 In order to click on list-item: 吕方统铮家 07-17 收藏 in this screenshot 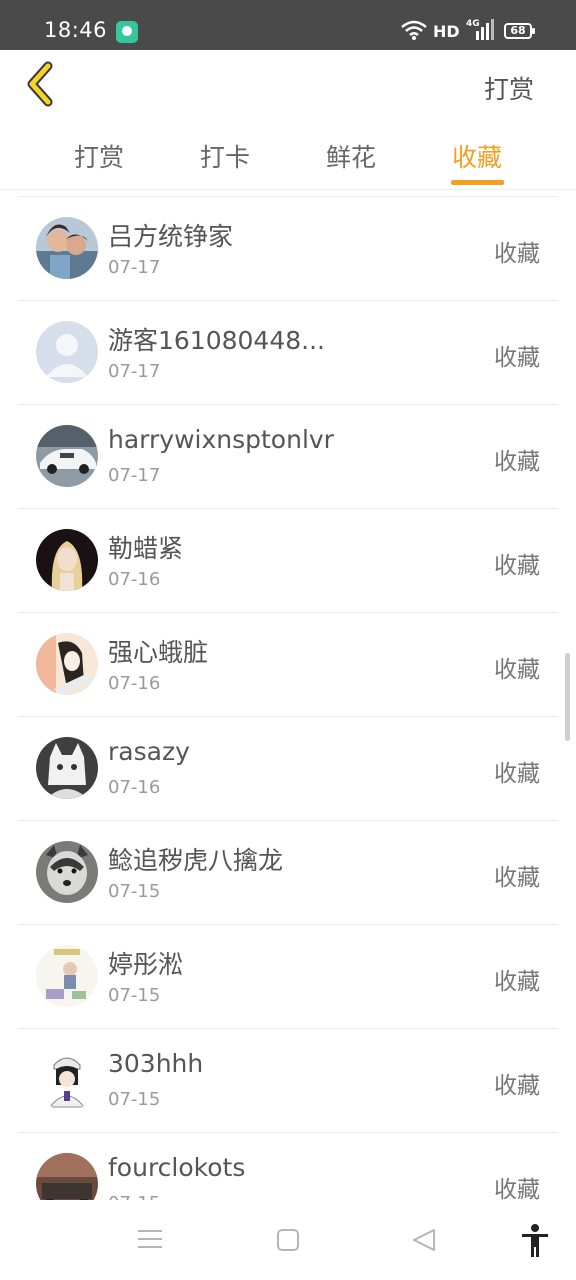, I will do `click(288, 249)`.